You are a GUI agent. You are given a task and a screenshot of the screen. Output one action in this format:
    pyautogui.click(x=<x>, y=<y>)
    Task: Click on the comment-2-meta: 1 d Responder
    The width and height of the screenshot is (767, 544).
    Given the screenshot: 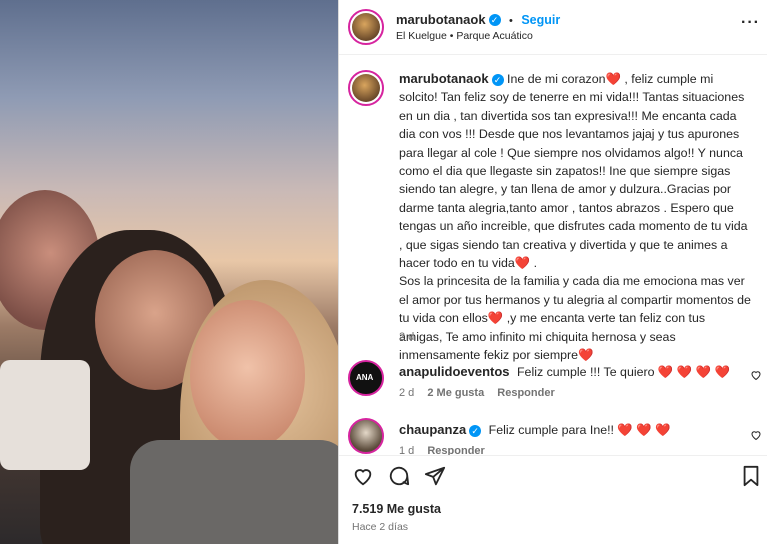 What is the action you would take?
    pyautogui.click(x=442, y=450)
    